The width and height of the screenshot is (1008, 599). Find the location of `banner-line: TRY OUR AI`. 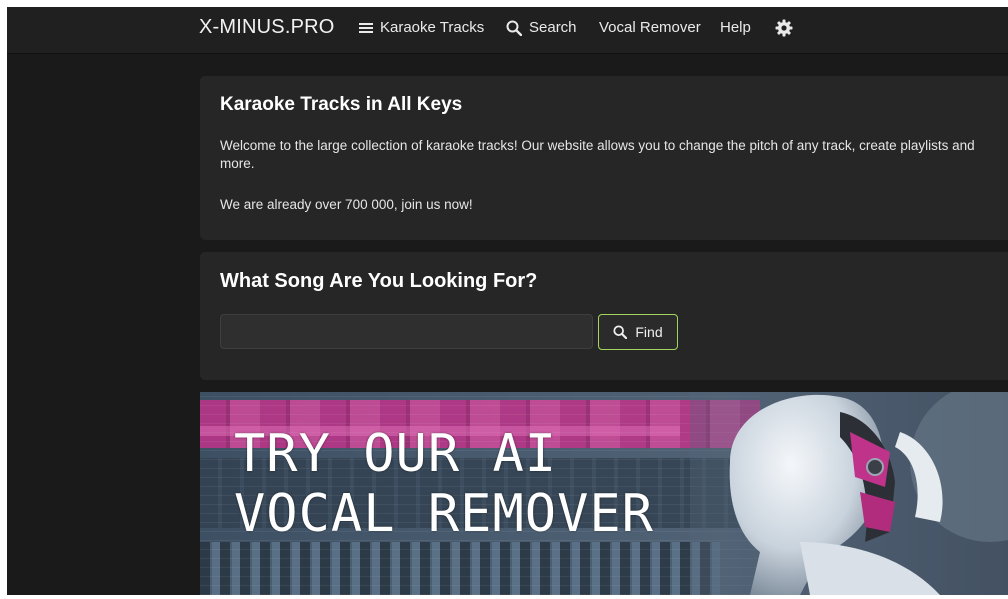

banner-line: TRY OUR AI is located at coordinates (396, 454).